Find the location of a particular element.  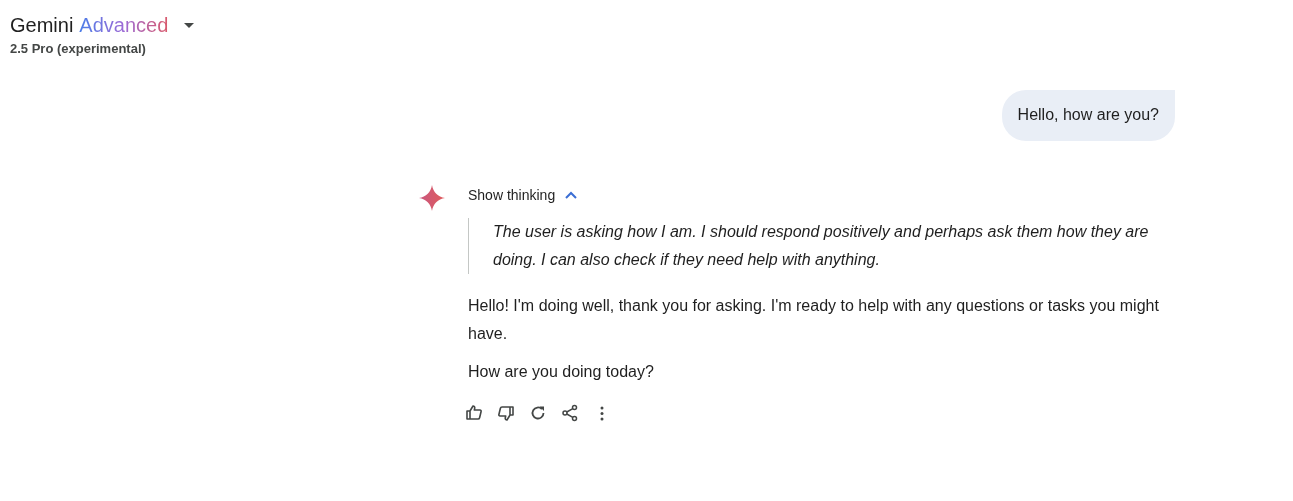

thumbs-up-icon is located at coordinates (474, 413).